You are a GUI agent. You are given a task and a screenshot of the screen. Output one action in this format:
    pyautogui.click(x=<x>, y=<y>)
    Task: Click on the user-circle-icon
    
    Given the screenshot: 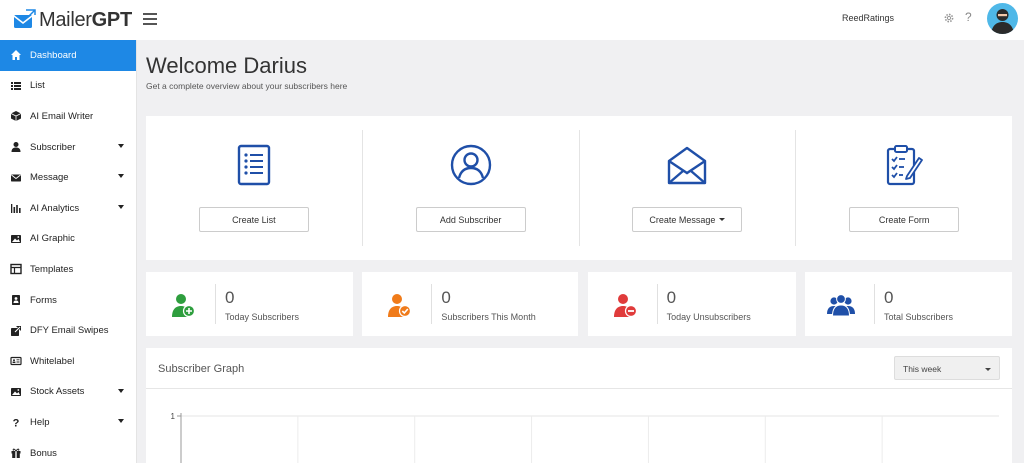 What is the action you would take?
    pyautogui.click(x=470, y=165)
    